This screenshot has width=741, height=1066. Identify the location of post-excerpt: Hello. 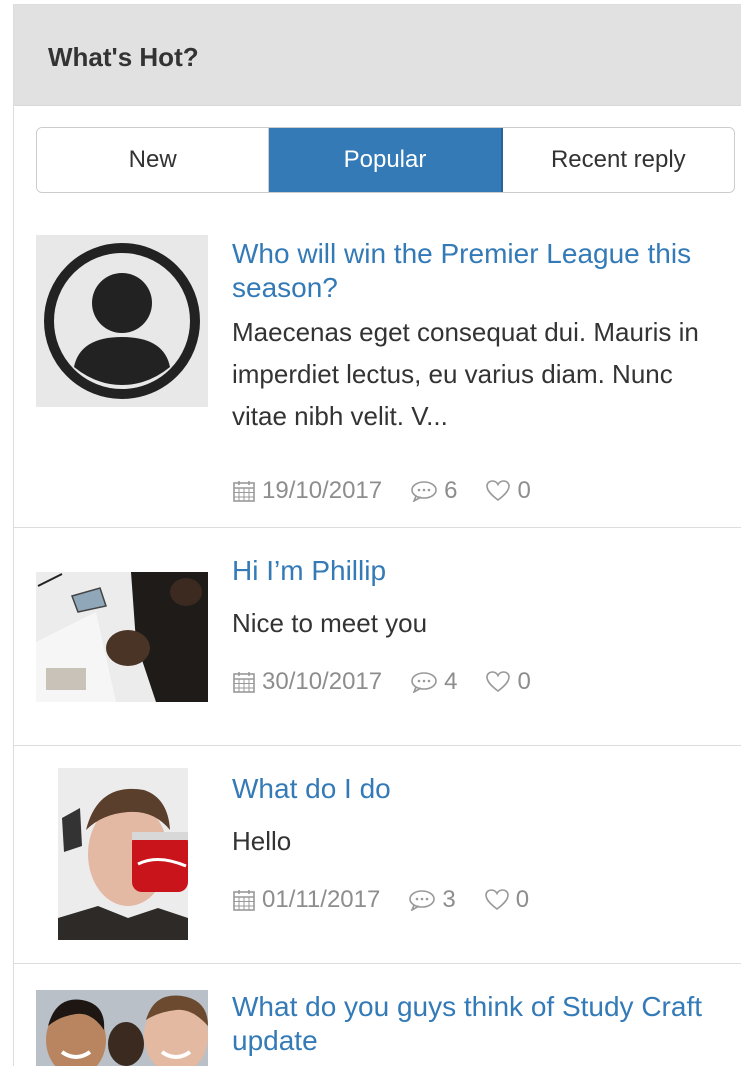
(262, 841).